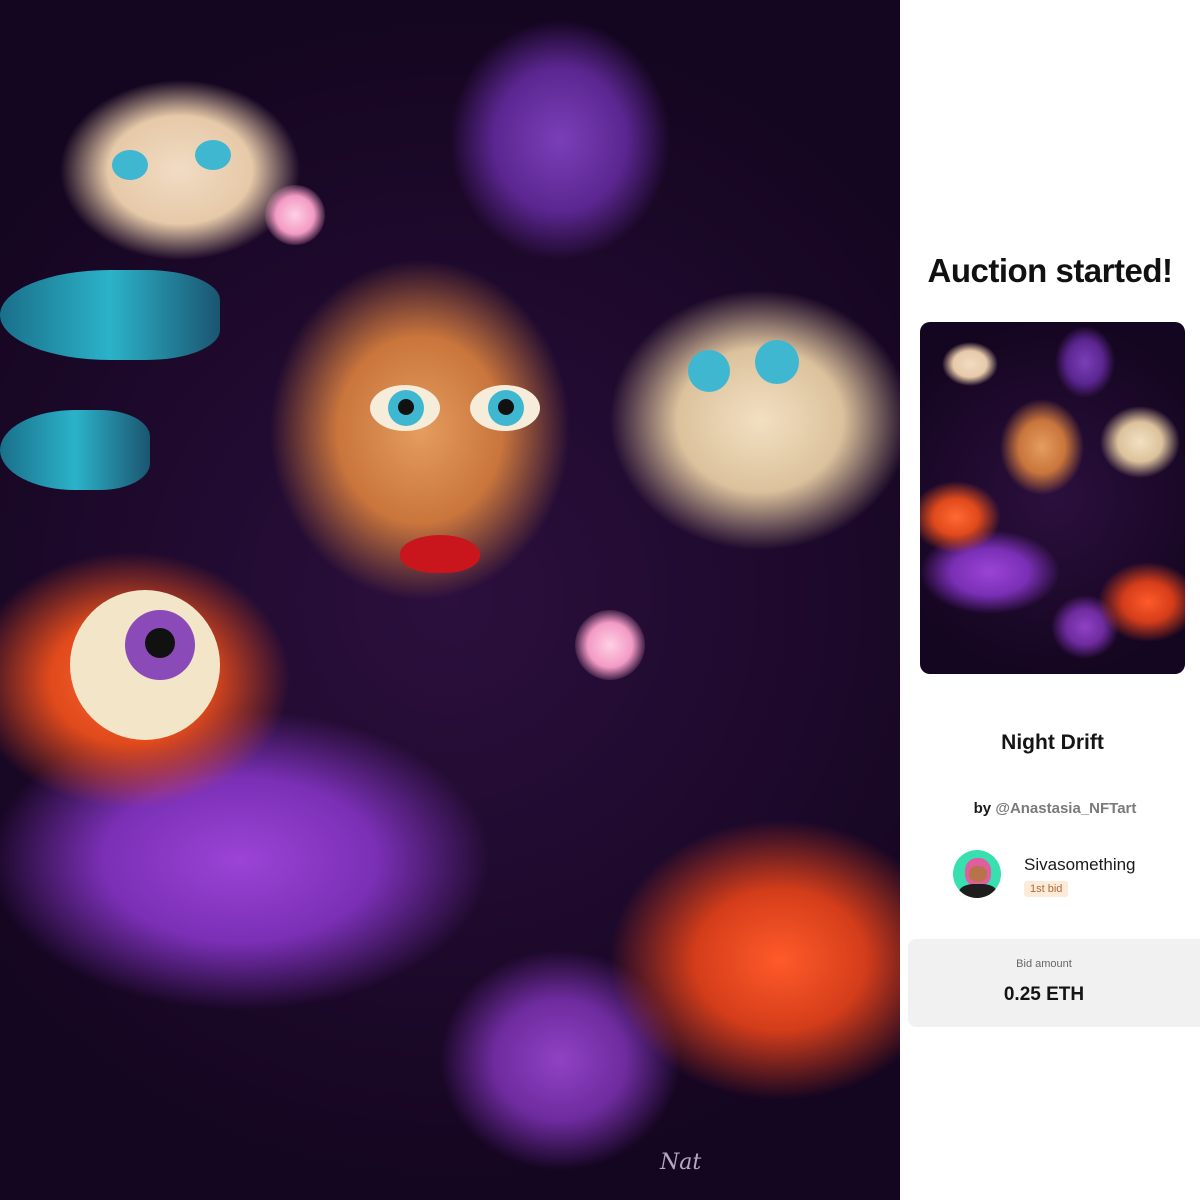 This screenshot has width=1200, height=1200. I want to click on bid-amount-value: 0.25 ETH, so click(1044, 994).